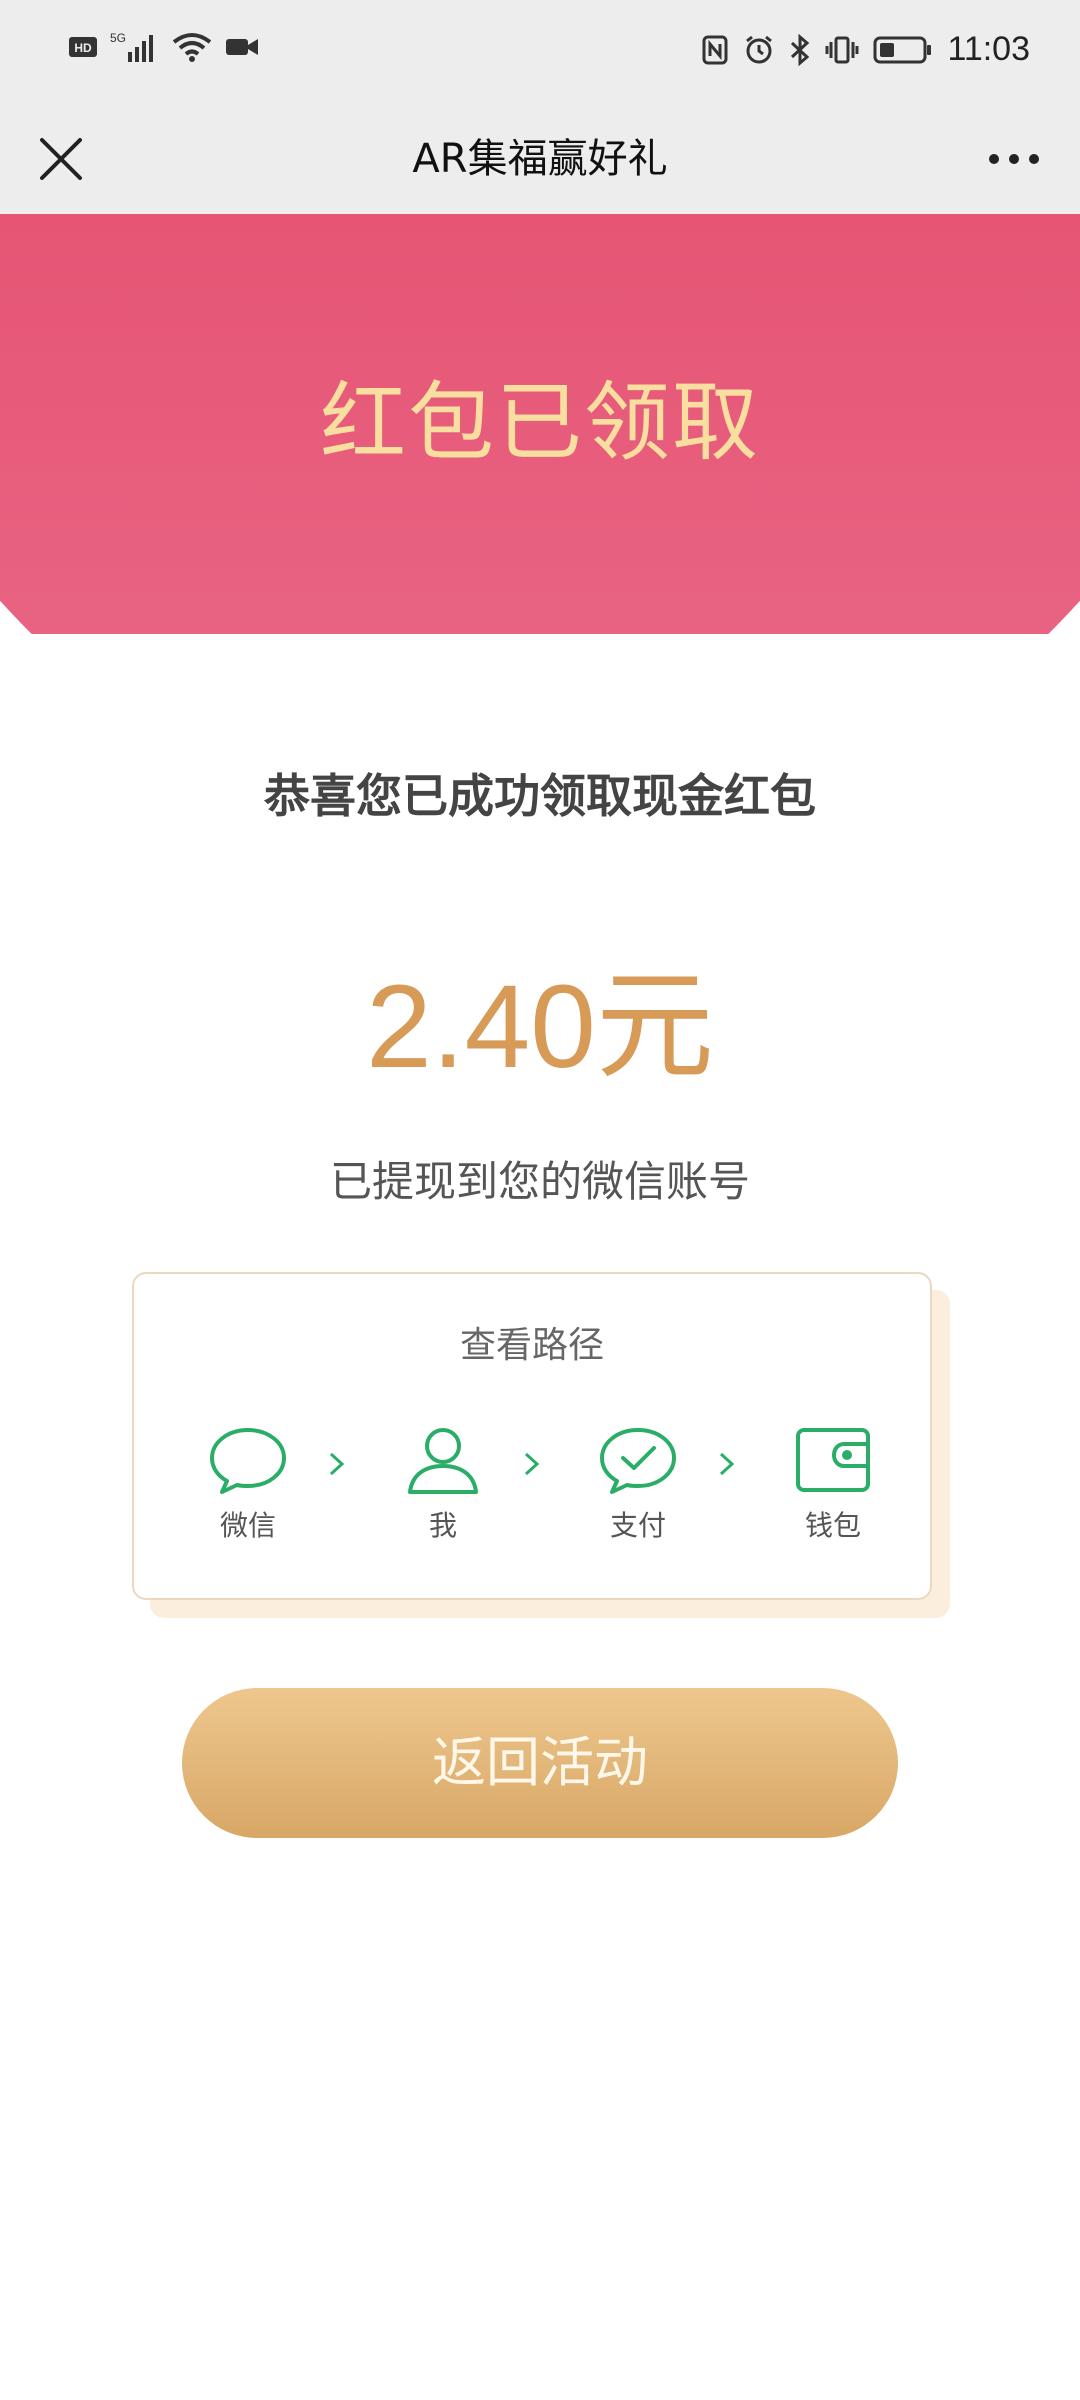 The image size is (1080, 2400). I want to click on nav-bar: AR集福赢好礼, so click(540, 159).